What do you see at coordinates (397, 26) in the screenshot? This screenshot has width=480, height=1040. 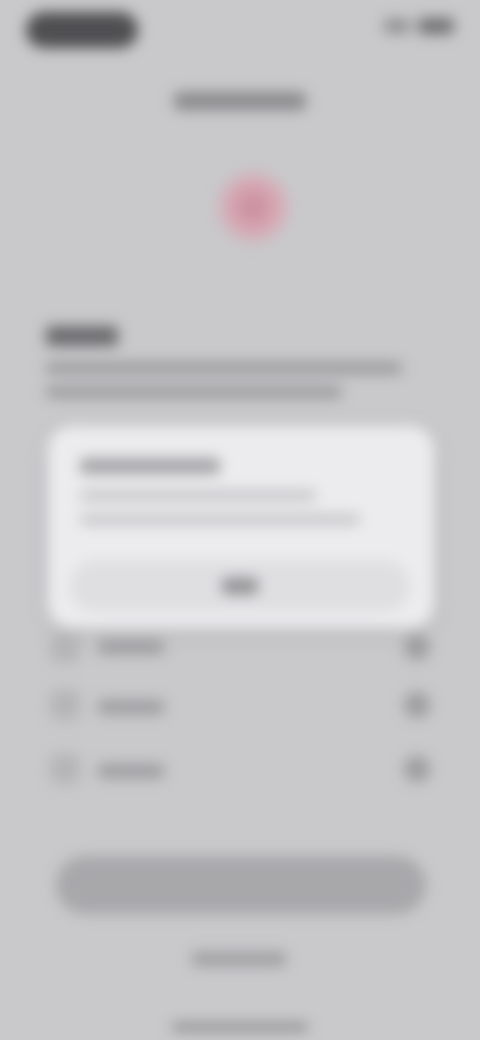 I see `signal-icon` at bounding box center [397, 26].